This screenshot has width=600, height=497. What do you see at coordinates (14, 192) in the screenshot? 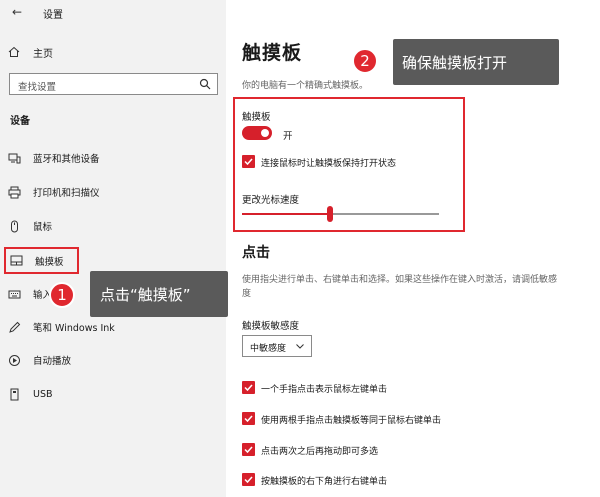
I see `printer-icon` at bounding box center [14, 192].